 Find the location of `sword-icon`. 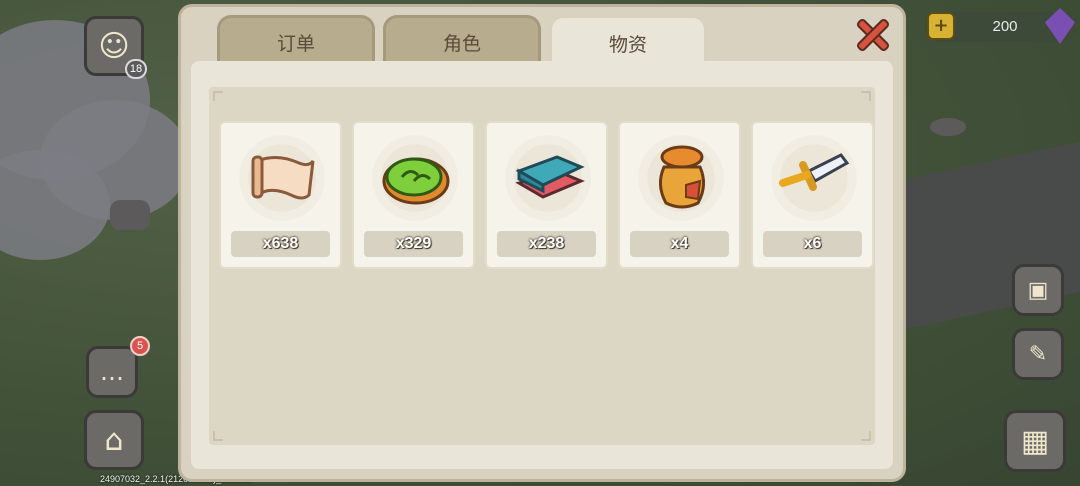

sword-icon is located at coordinates (814, 172).